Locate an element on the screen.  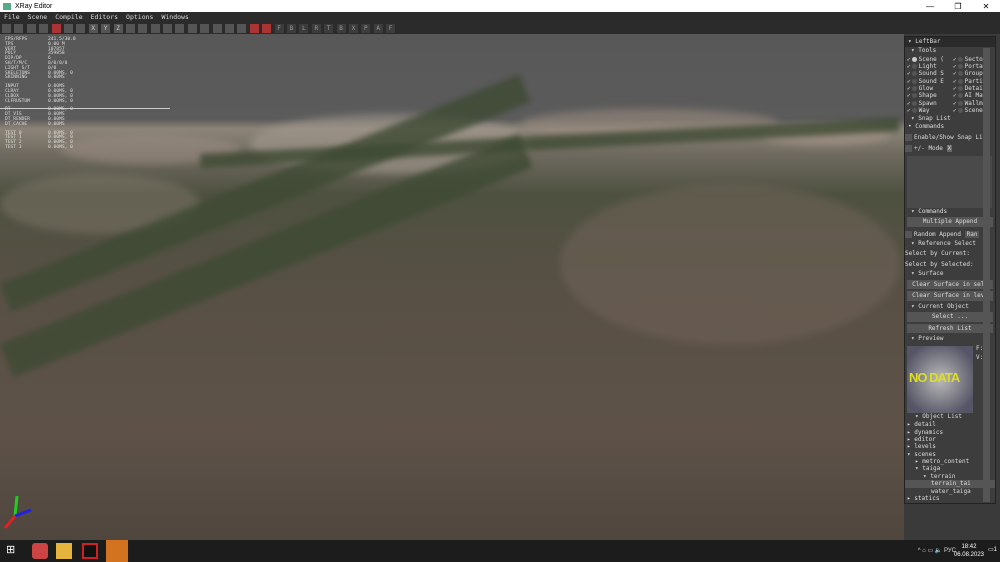
tool-6: ✔ Sound E is located at coordinates (930, 81).